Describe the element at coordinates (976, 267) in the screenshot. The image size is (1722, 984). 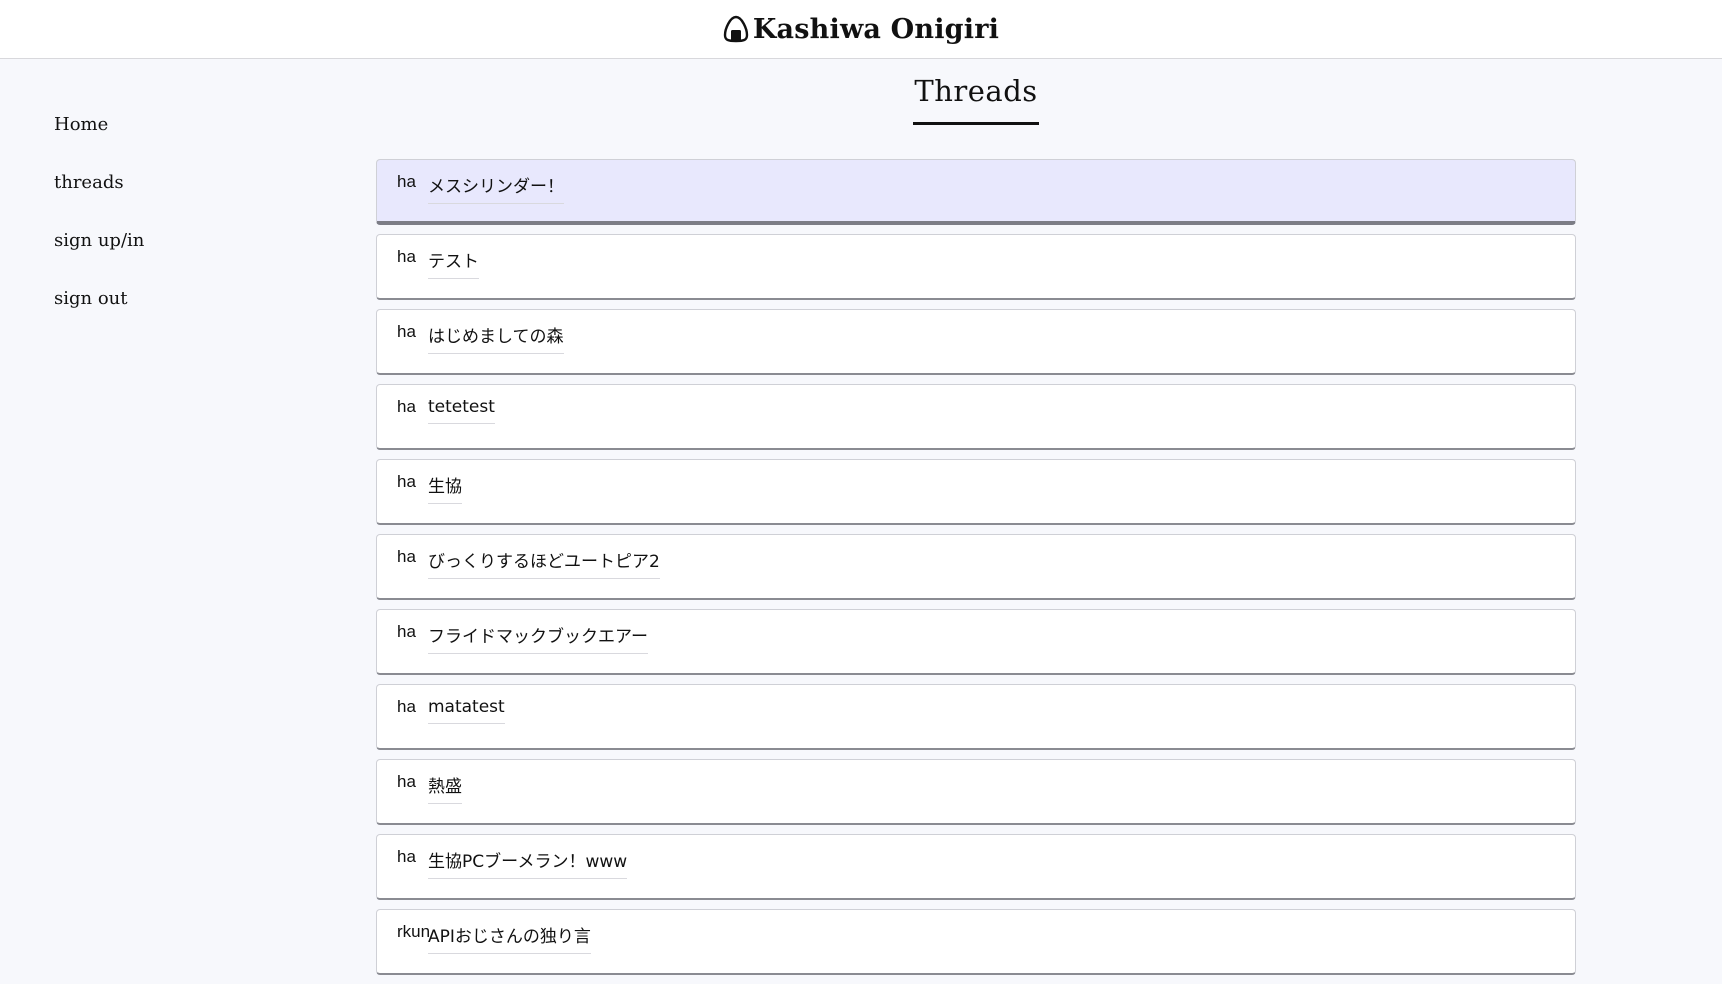
I see `thread-card: ha テスト` at that location.